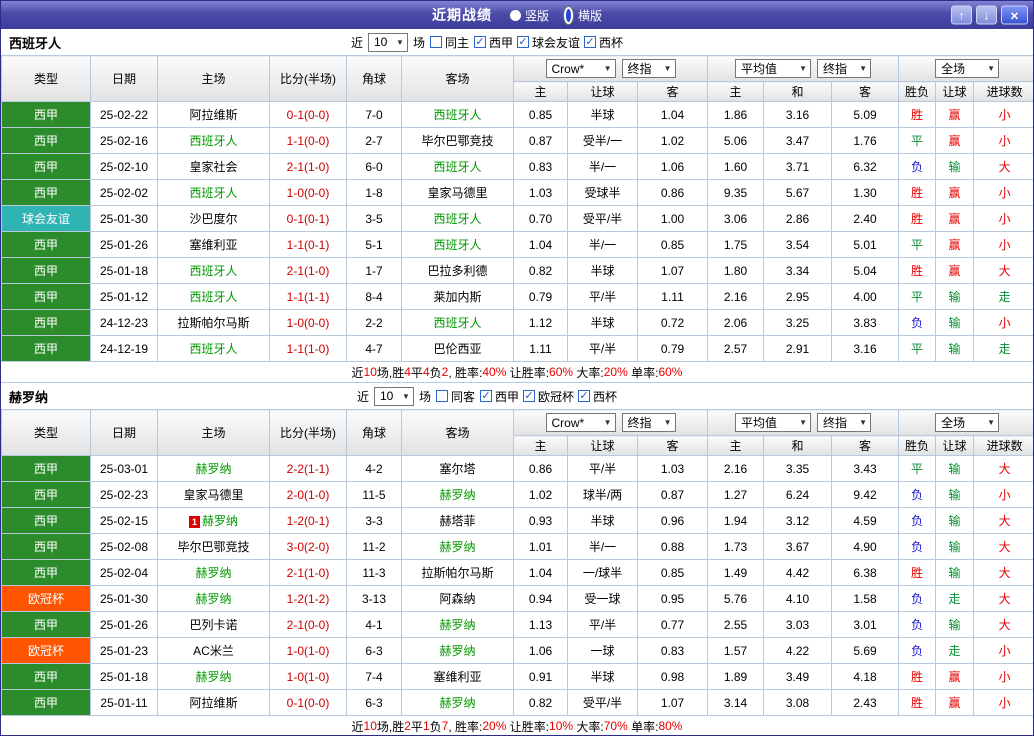 This screenshot has height=736, width=1034. Describe the element at coordinates (494, 372) in the screenshot. I see `summary-segment: 40%` at that location.